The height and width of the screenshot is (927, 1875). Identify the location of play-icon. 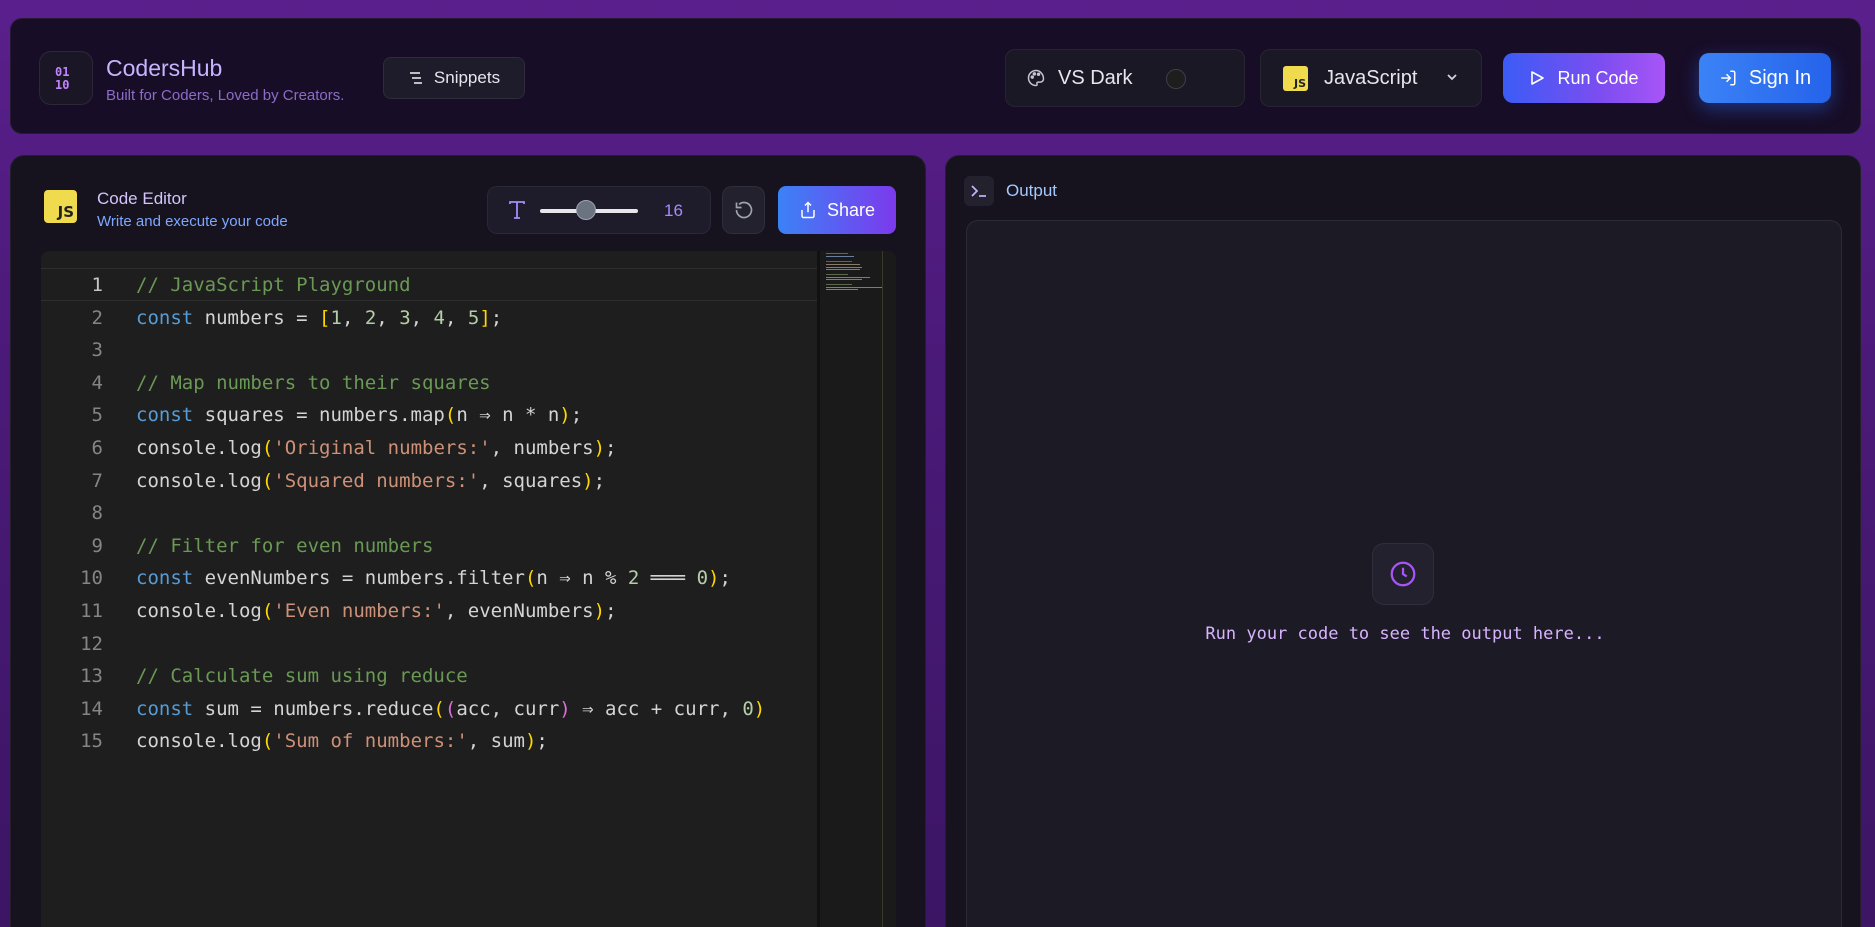
(1538, 78).